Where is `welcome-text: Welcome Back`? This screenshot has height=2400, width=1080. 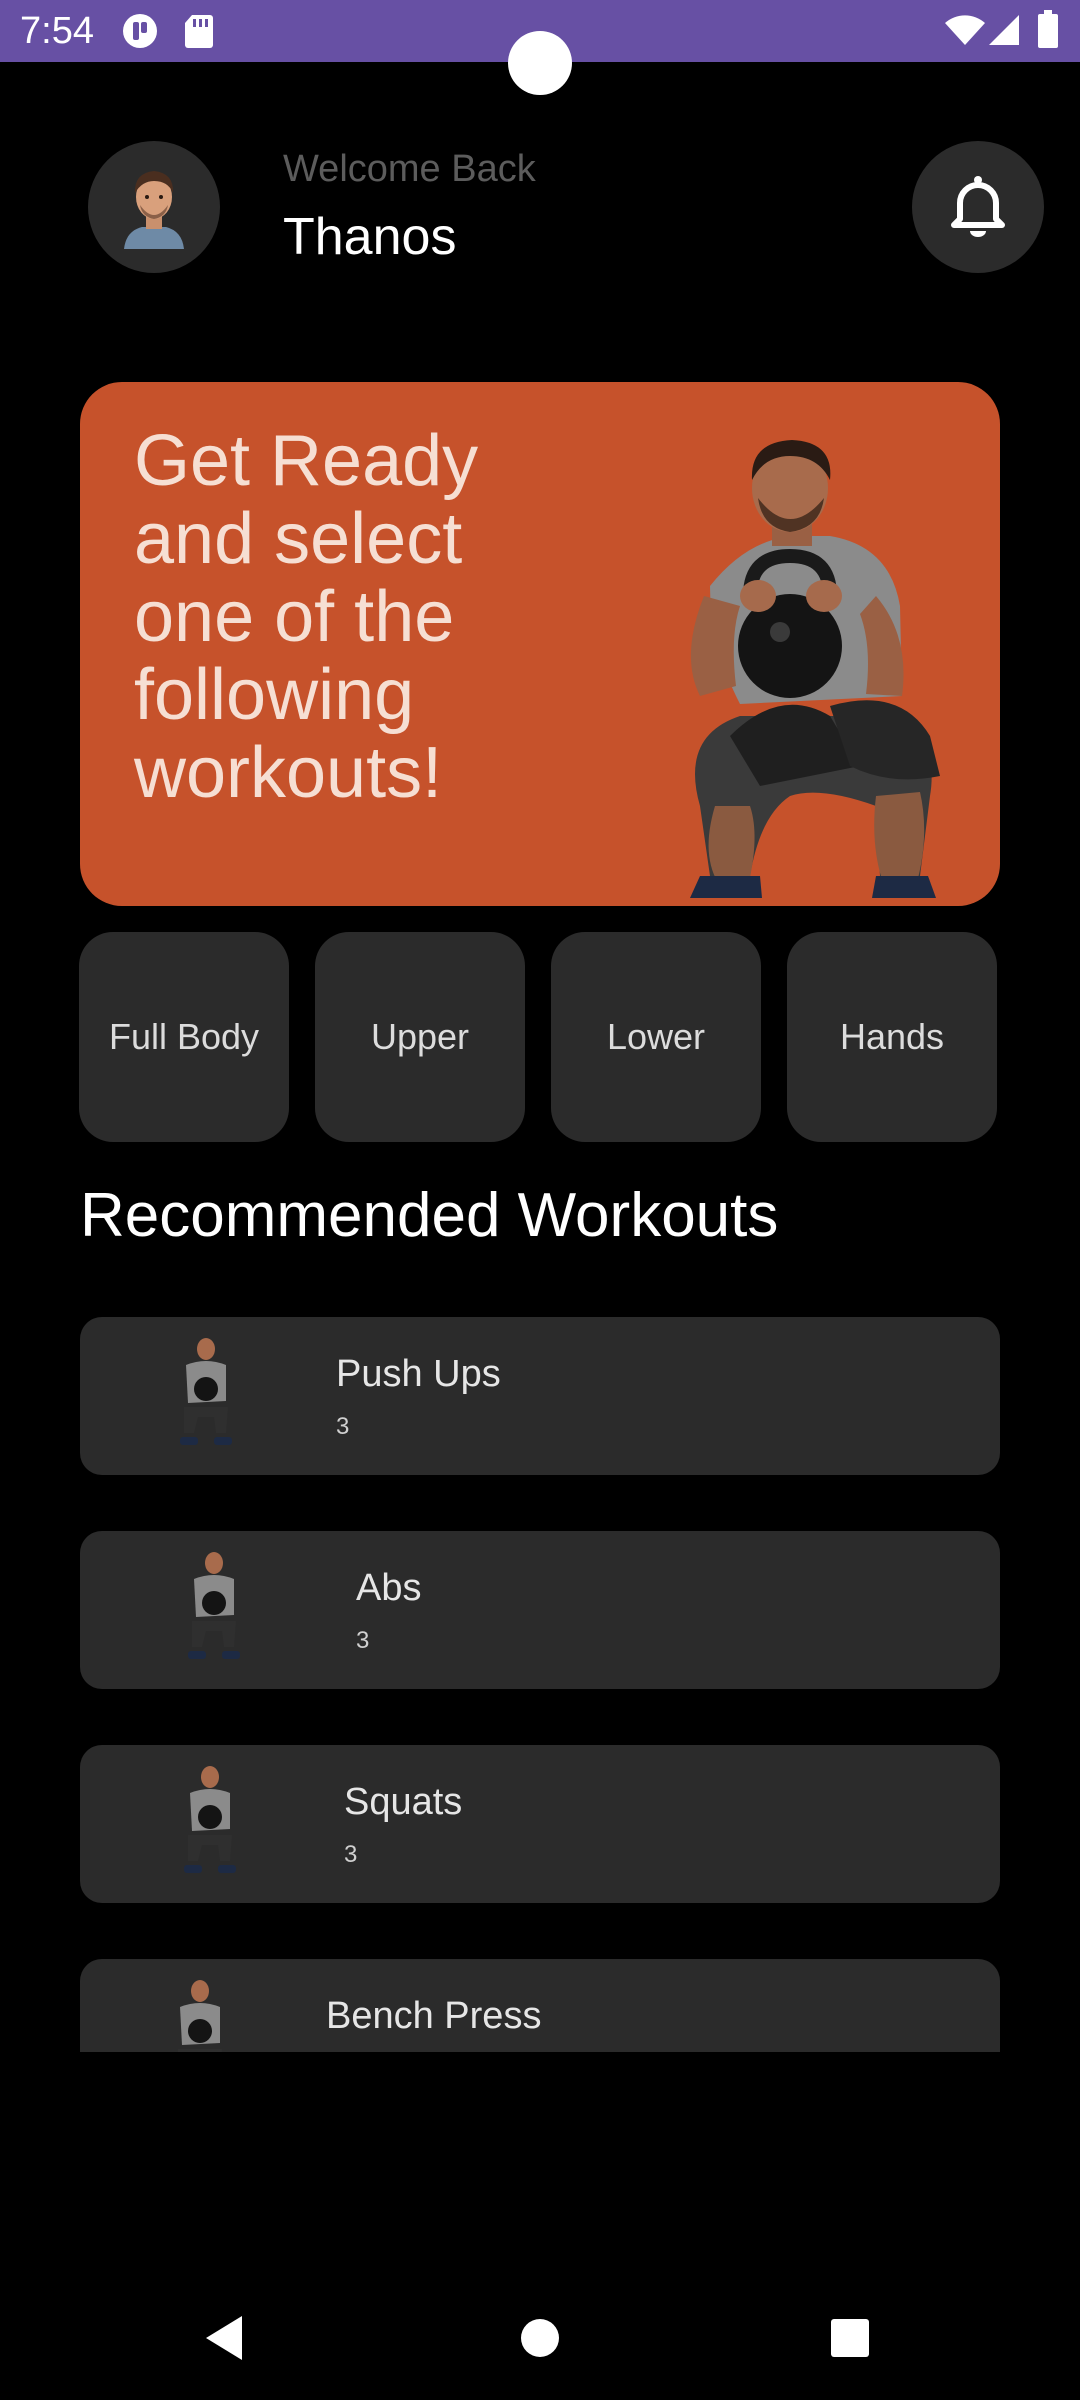 welcome-text: Welcome Back is located at coordinates (409, 169).